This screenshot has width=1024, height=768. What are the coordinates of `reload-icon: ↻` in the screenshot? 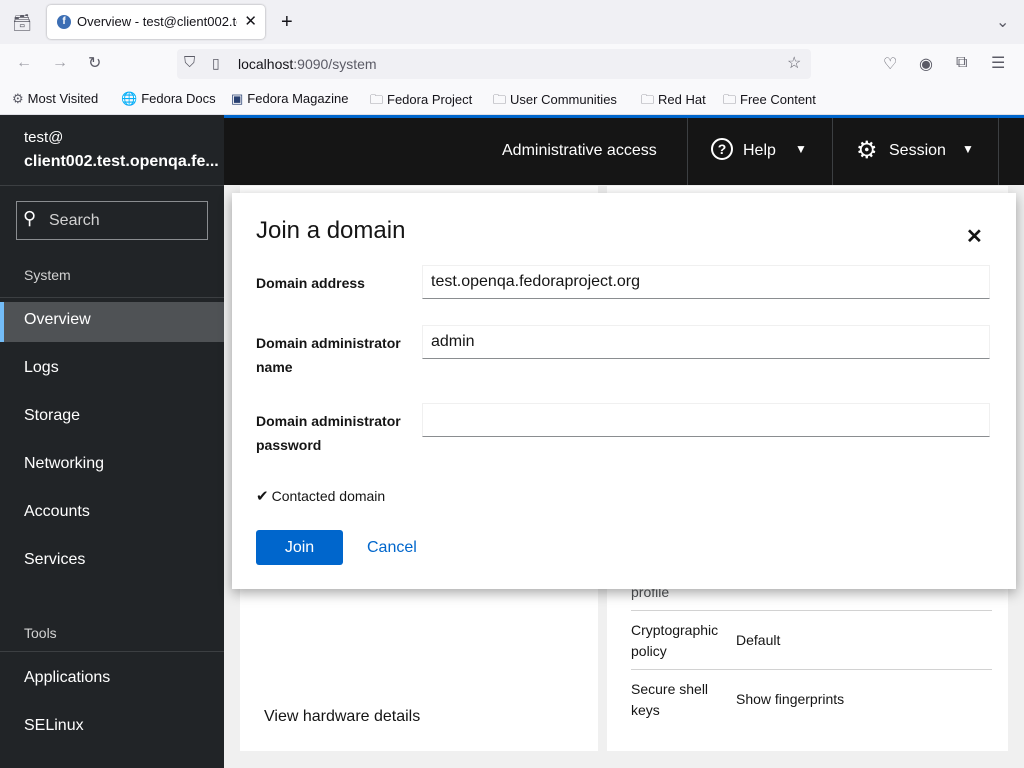 It's located at (94, 63).